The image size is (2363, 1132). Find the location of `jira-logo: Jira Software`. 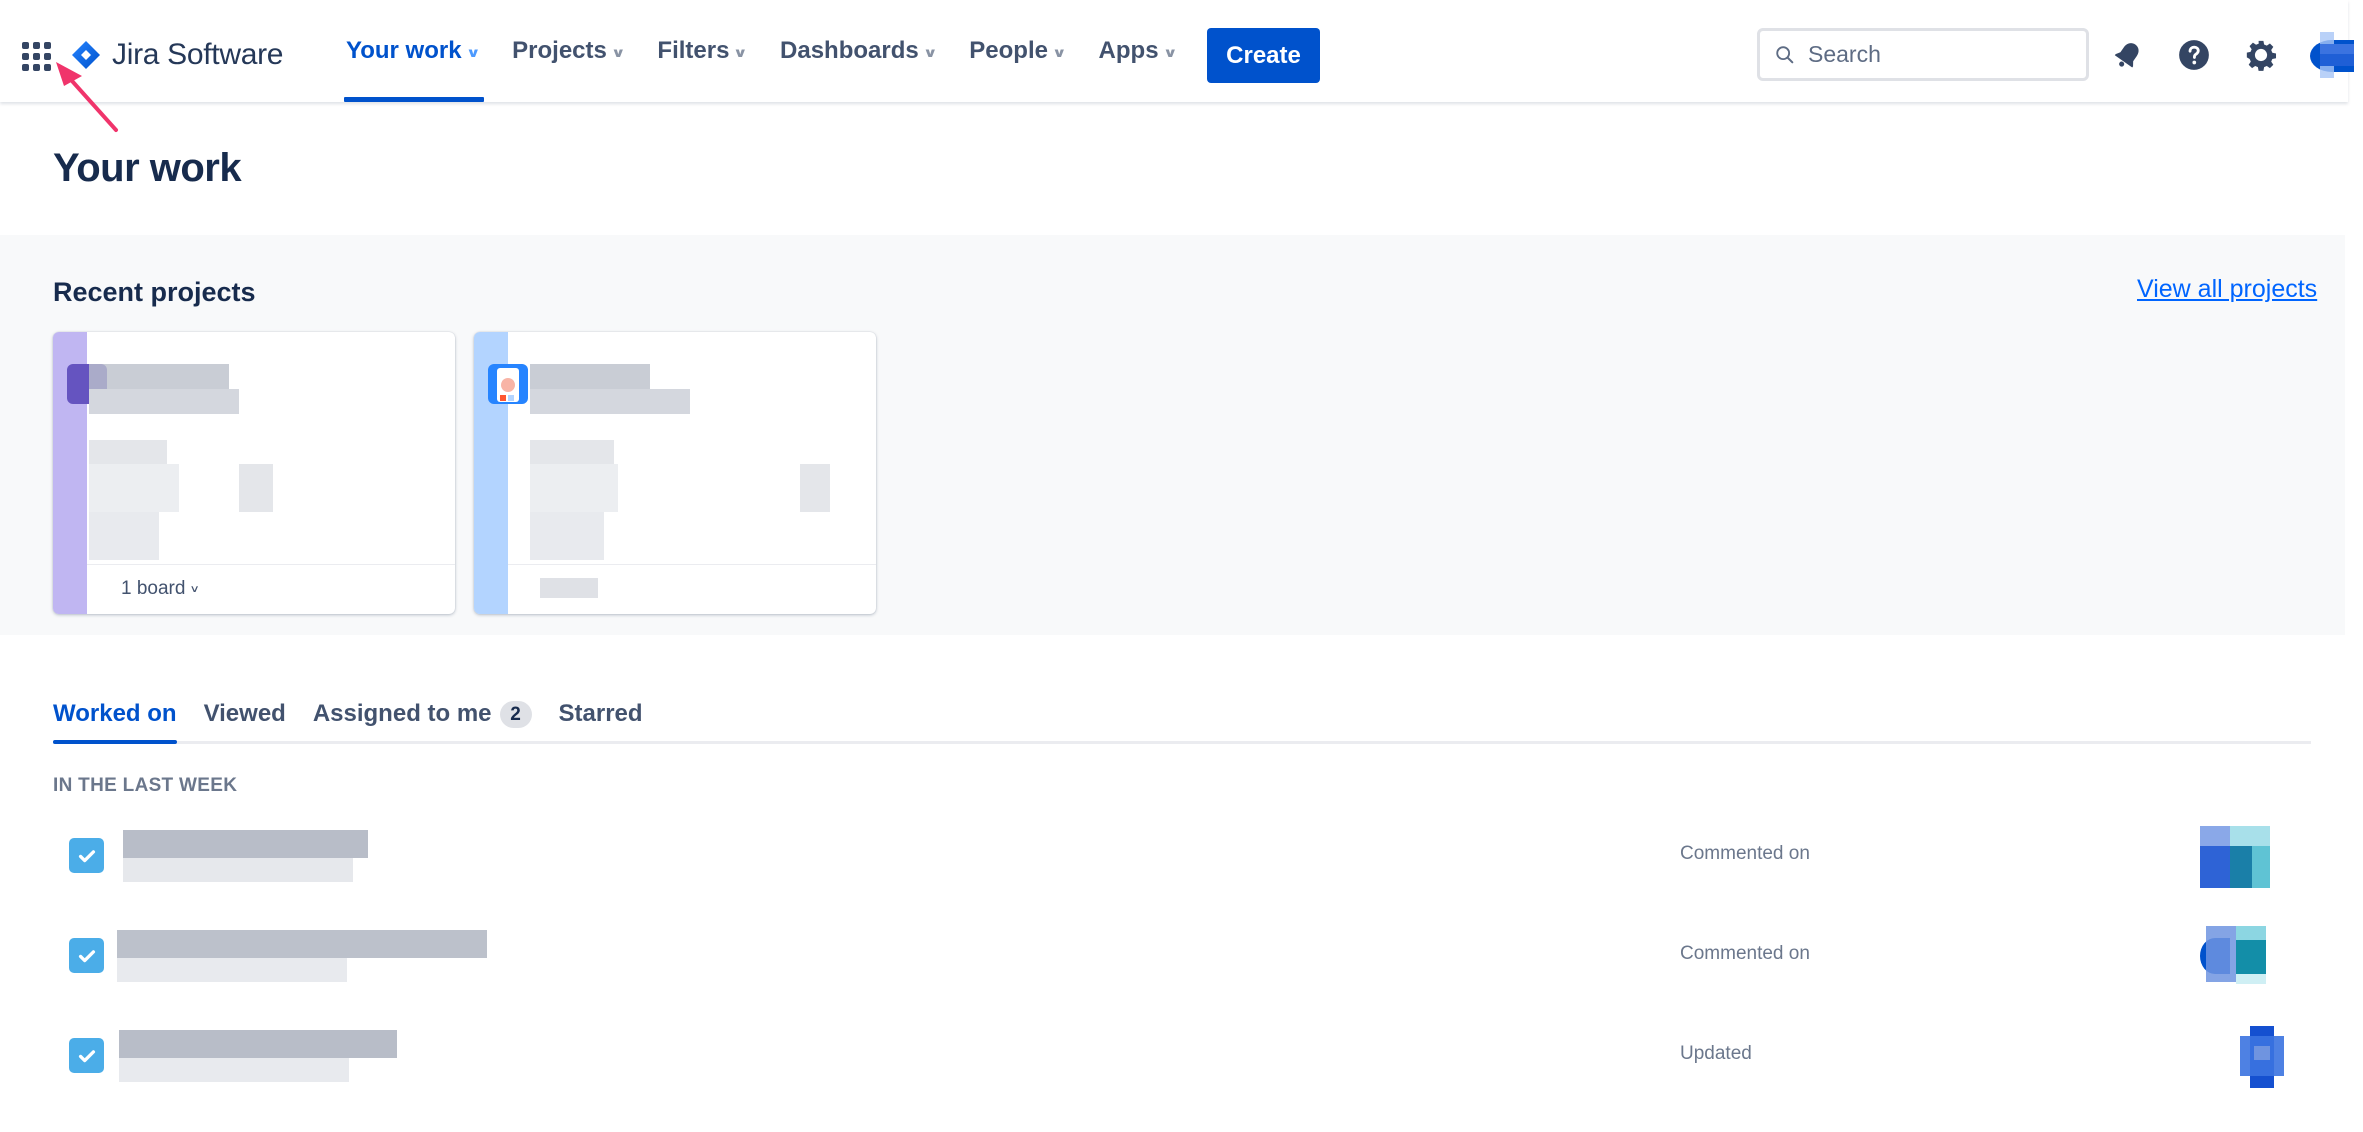

jira-logo: Jira Software is located at coordinates (176, 55).